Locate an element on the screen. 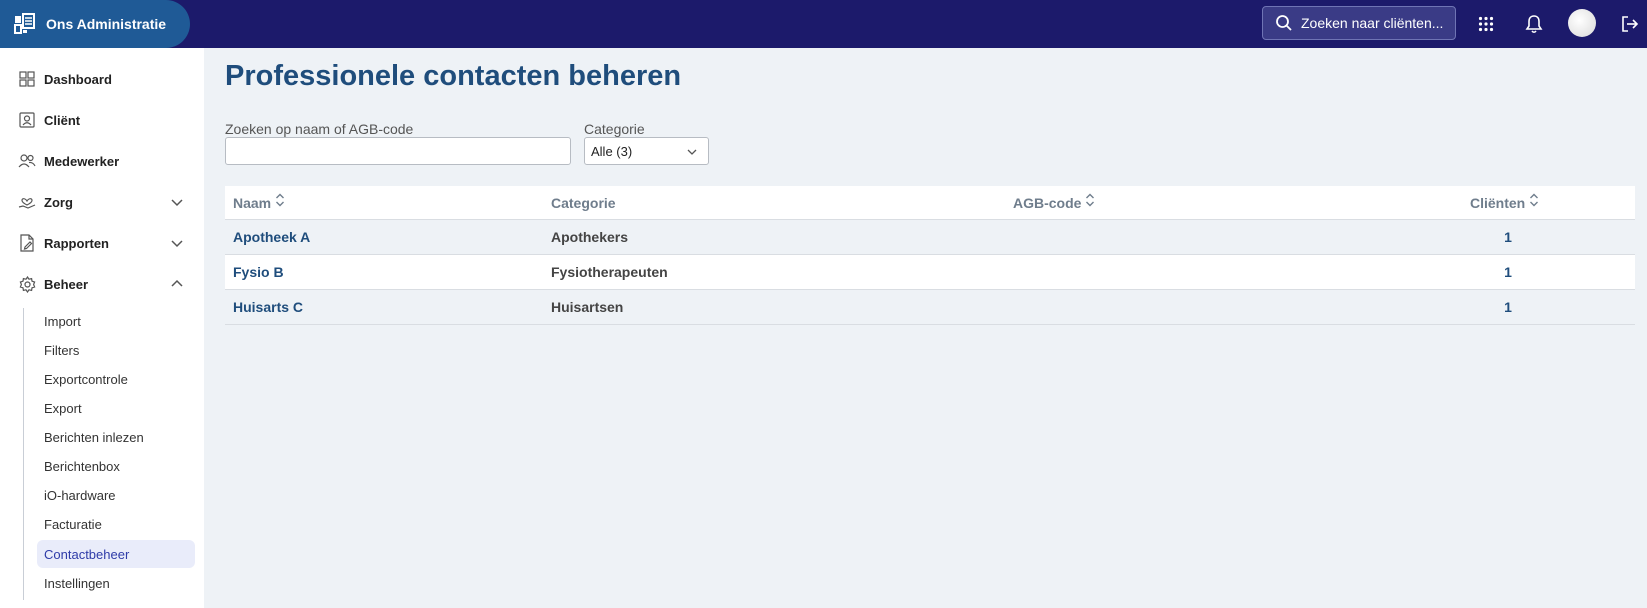  name-agb-search-input is located at coordinates (398, 151).